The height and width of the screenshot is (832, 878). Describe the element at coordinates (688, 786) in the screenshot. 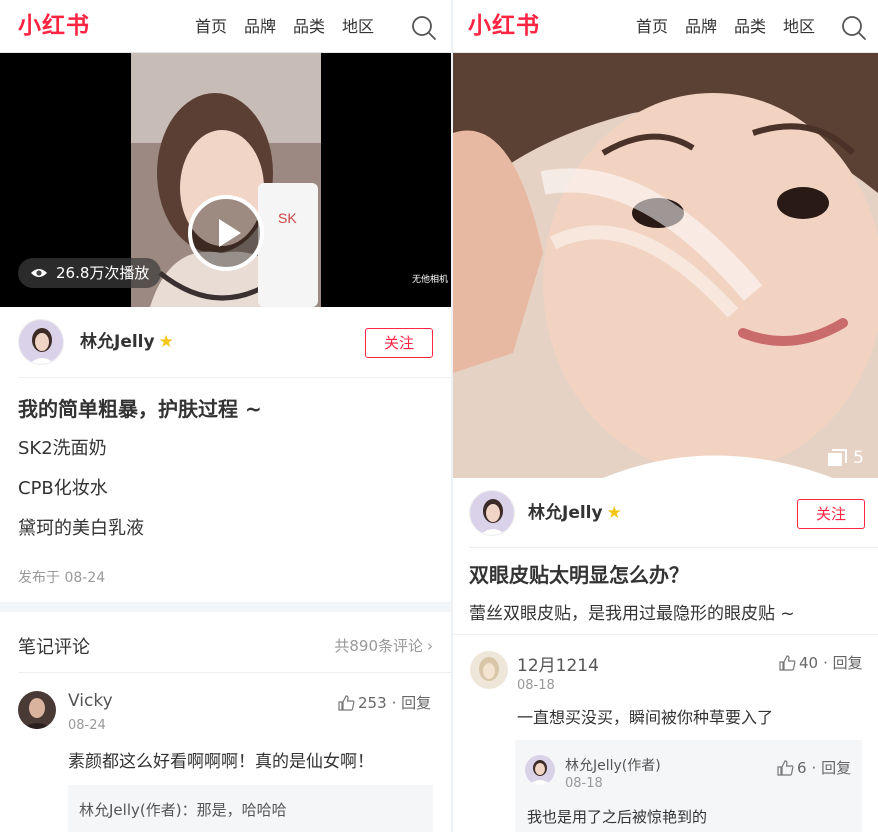

I see `reply-thread: 林允Jelly(作者) 08-18 6 · 回复 我也是用了之后被惊艳到的` at that location.